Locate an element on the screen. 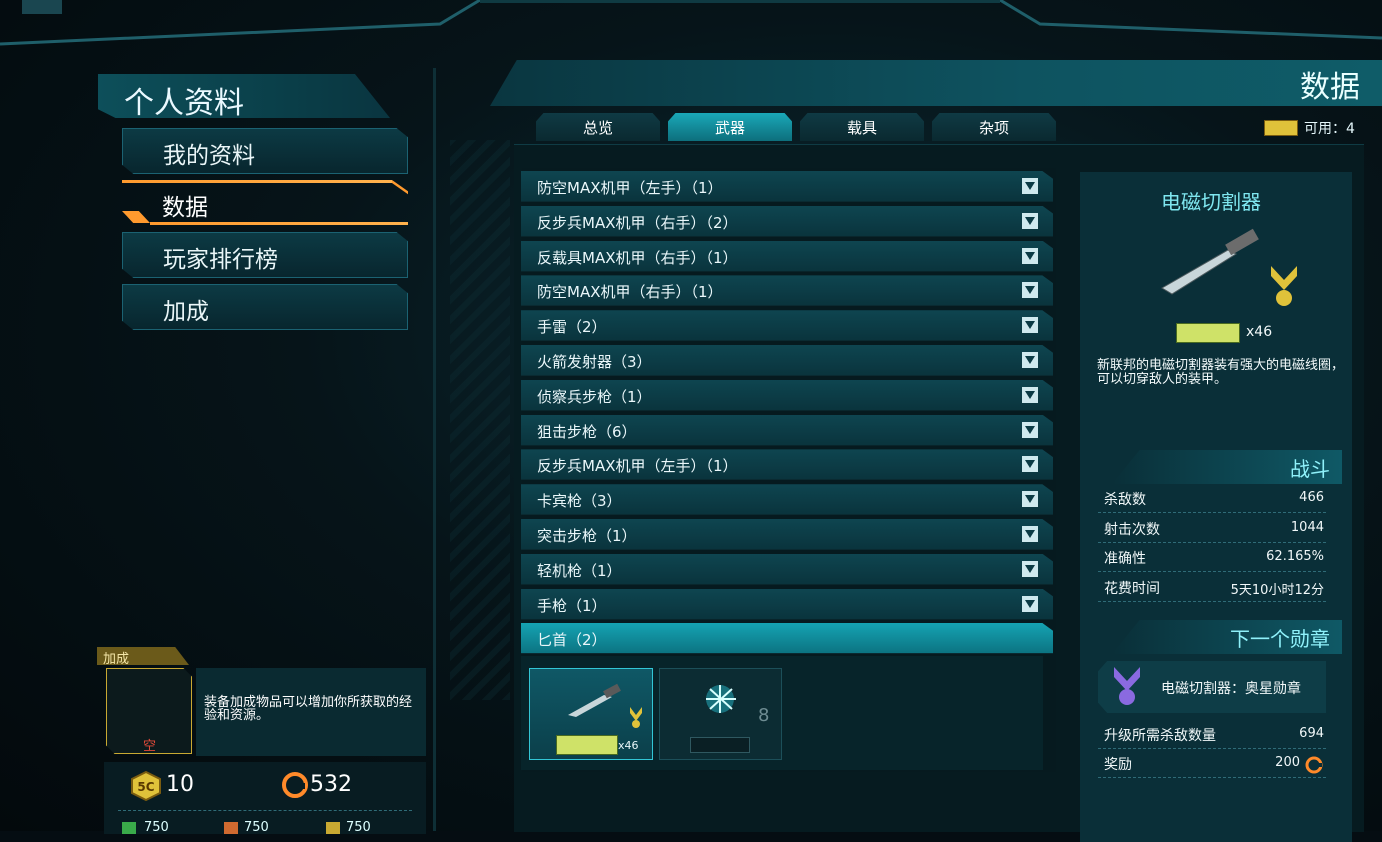  fist-icon is located at coordinates (721, 699).